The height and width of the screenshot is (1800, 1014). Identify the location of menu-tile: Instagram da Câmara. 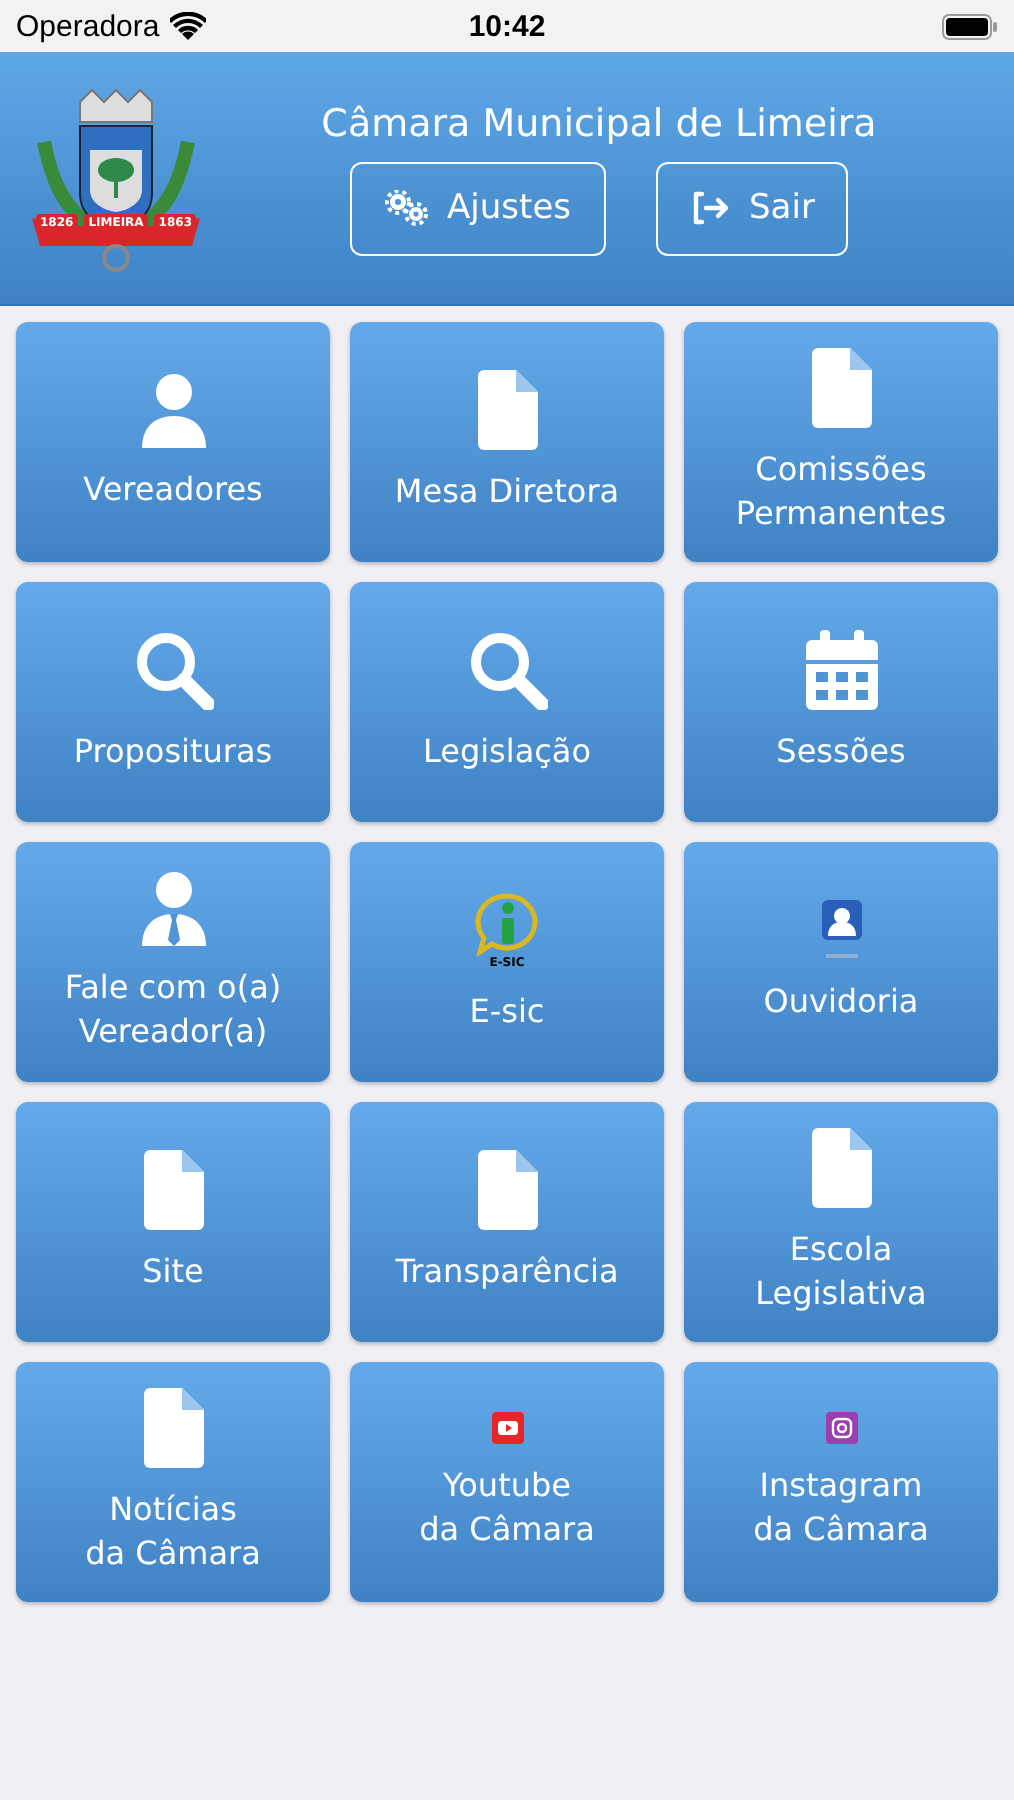
(841, 1482).